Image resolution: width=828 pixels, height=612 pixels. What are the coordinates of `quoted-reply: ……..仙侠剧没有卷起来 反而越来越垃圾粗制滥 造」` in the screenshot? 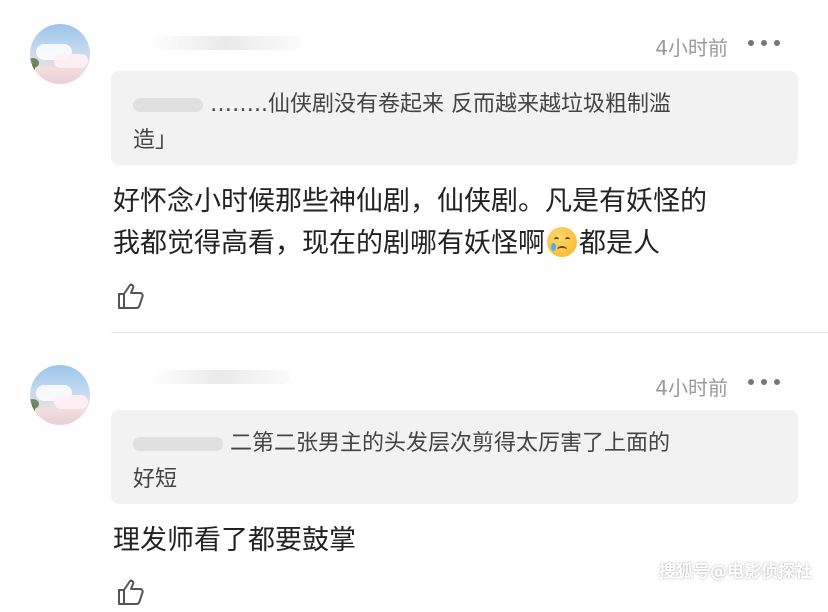 It's located at (454, 118).